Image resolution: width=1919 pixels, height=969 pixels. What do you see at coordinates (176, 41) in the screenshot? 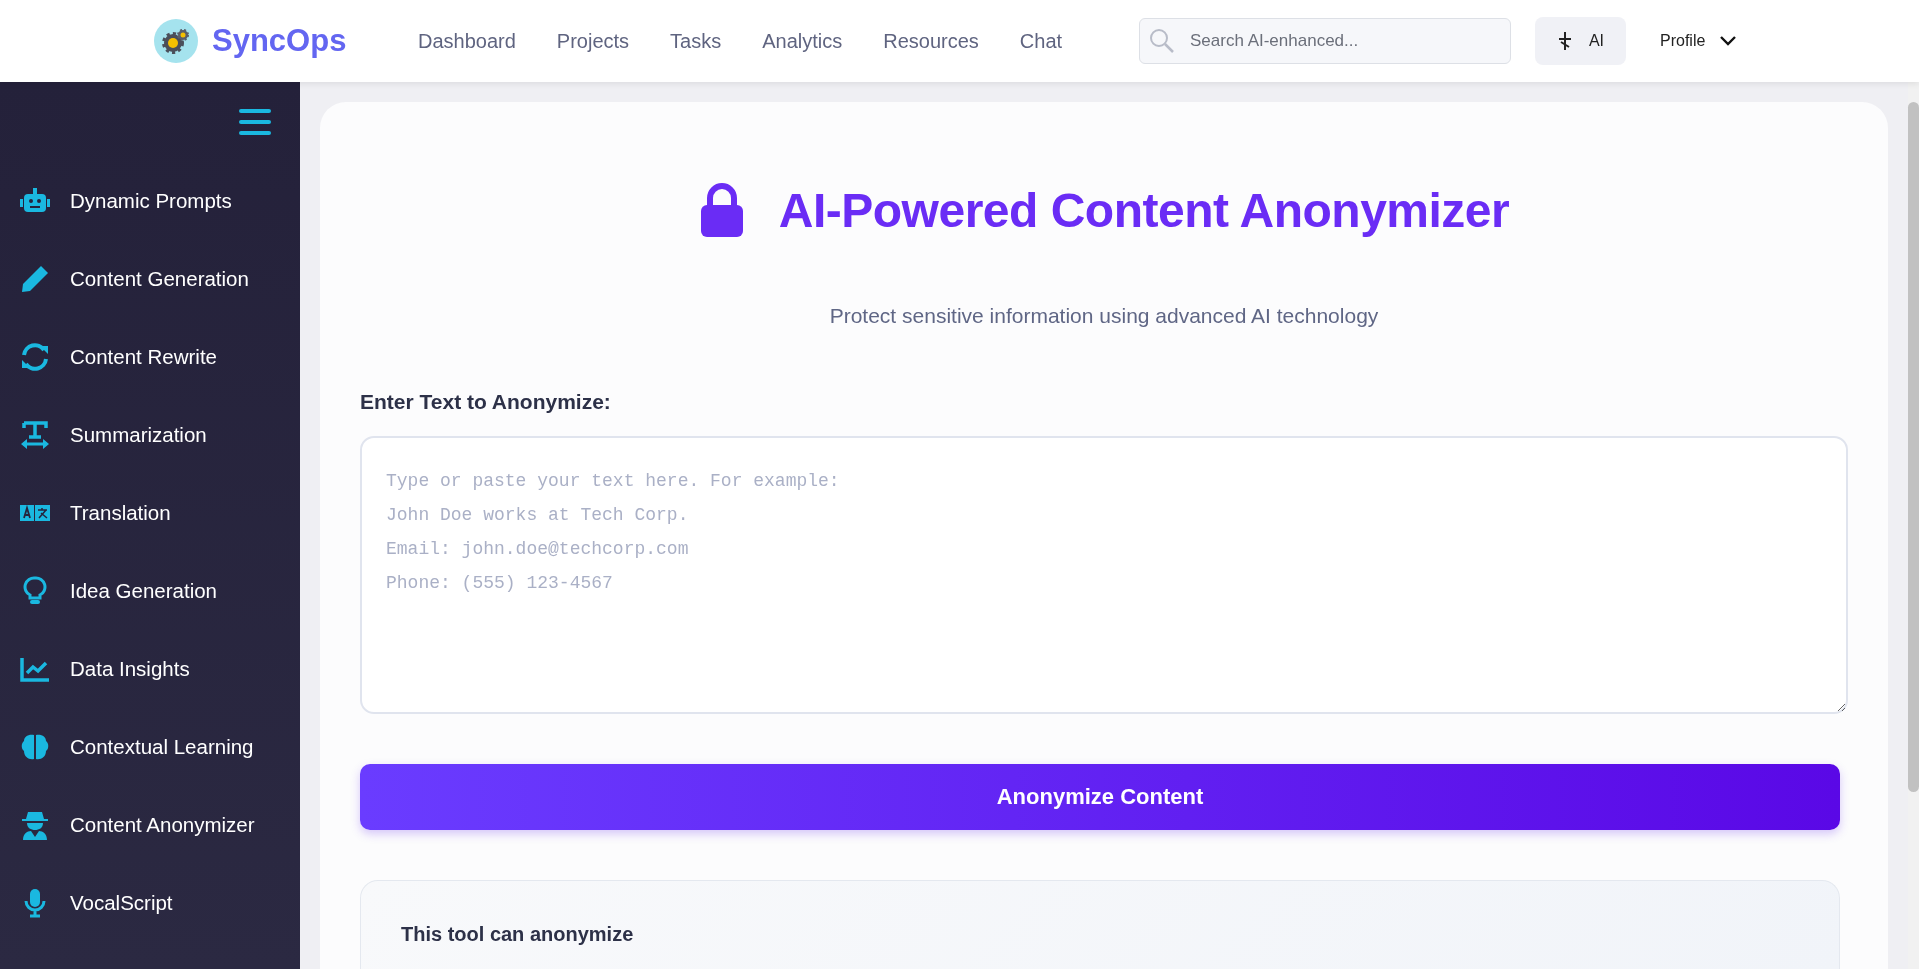
I see `gears-logo-icon` at bounding box center [176, 41].